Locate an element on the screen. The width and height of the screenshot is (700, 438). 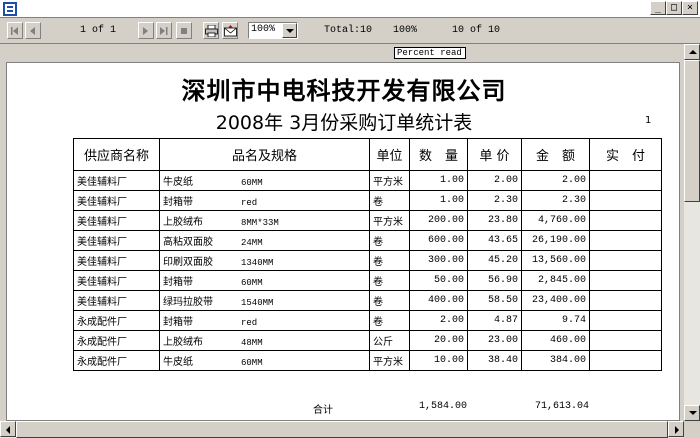
maximize-button: □ is located at coordinates (674, 8).